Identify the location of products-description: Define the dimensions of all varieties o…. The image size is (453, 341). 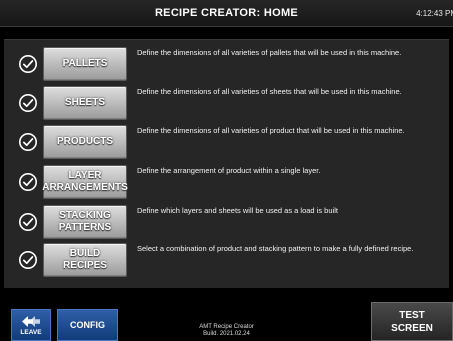
(271, 130).